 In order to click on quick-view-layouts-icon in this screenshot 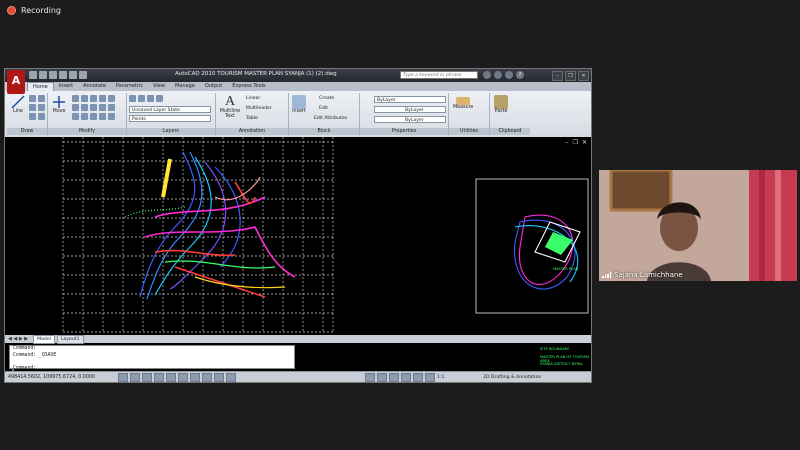, I will do `click(382, 377)`.